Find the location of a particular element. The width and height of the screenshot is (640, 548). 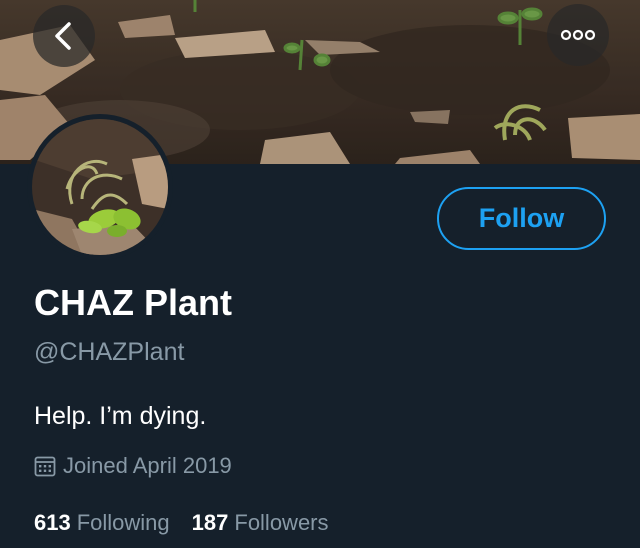

followers-link: 187 Followers is located at coordinates (260, 523).